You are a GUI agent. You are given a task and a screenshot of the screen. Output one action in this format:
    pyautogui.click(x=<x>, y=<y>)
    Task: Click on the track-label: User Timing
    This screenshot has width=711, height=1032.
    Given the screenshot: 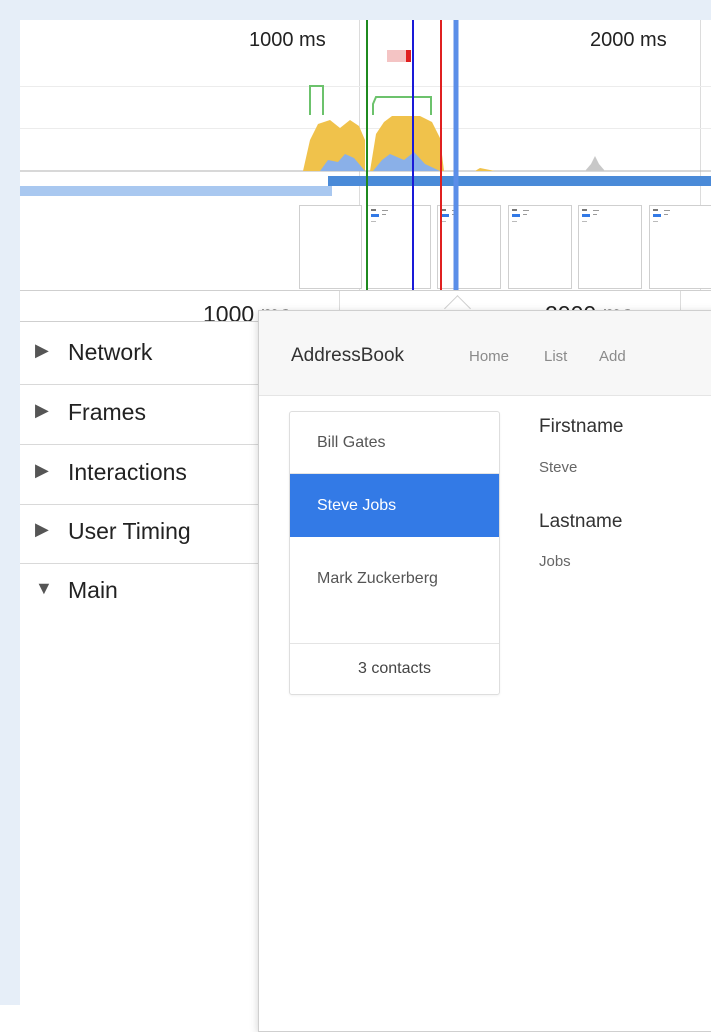 What is the action you would take?
    pyautogui.click(x=129, y=531)
    